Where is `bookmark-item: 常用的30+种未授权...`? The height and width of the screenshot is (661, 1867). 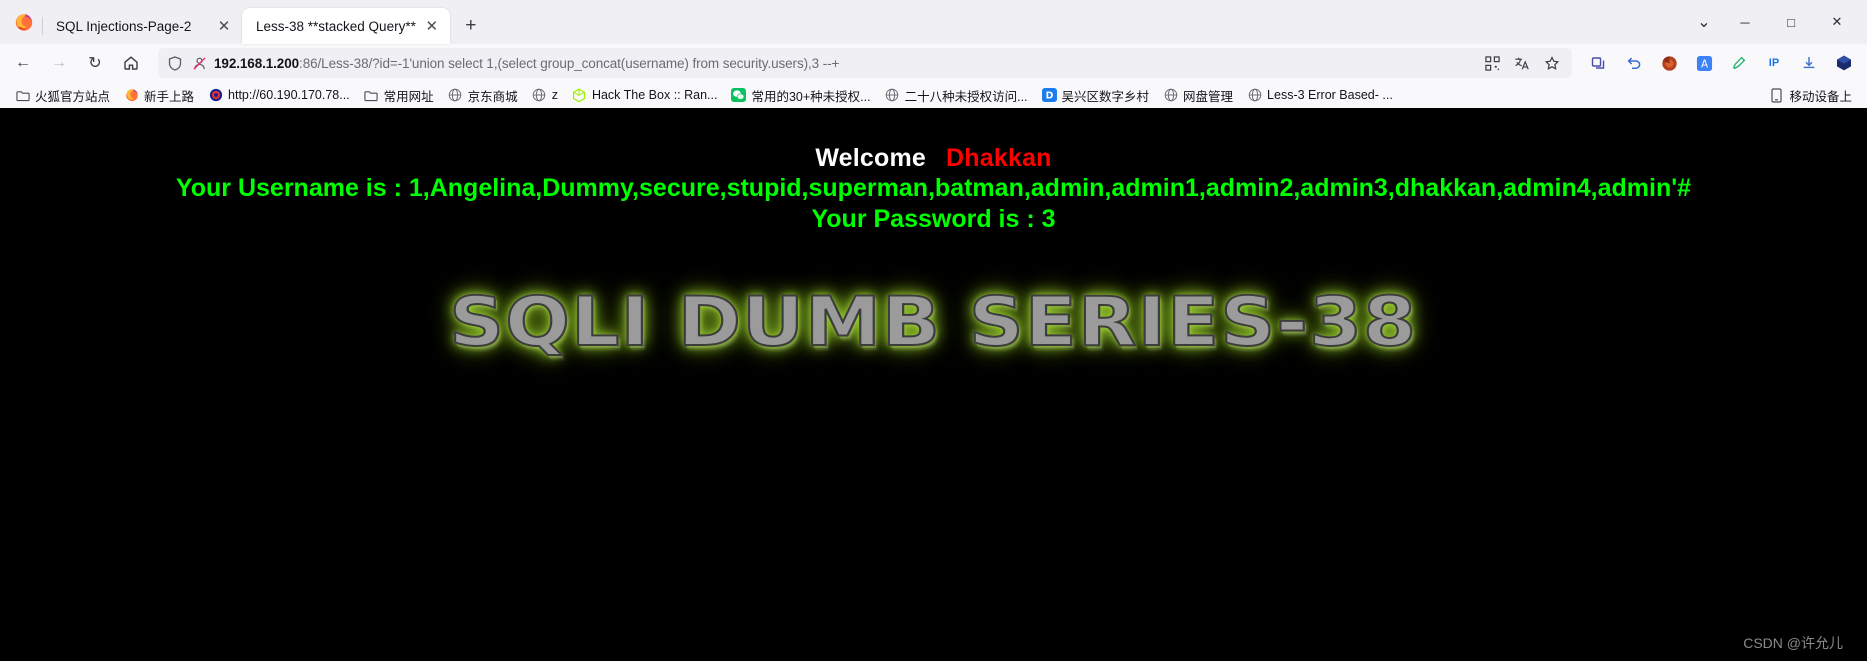 bookmark-item: 常用的30+种未授权... is located at coordinates (800, 95).